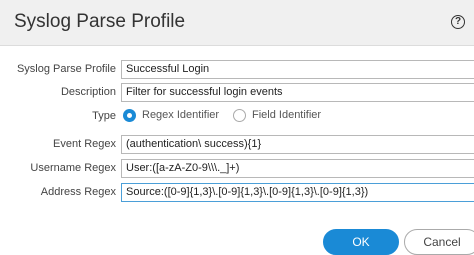  What do you see at coordinates (361, 242) in the screenshot?
I see `ok-button: OK` at bounding box center [361, 242].